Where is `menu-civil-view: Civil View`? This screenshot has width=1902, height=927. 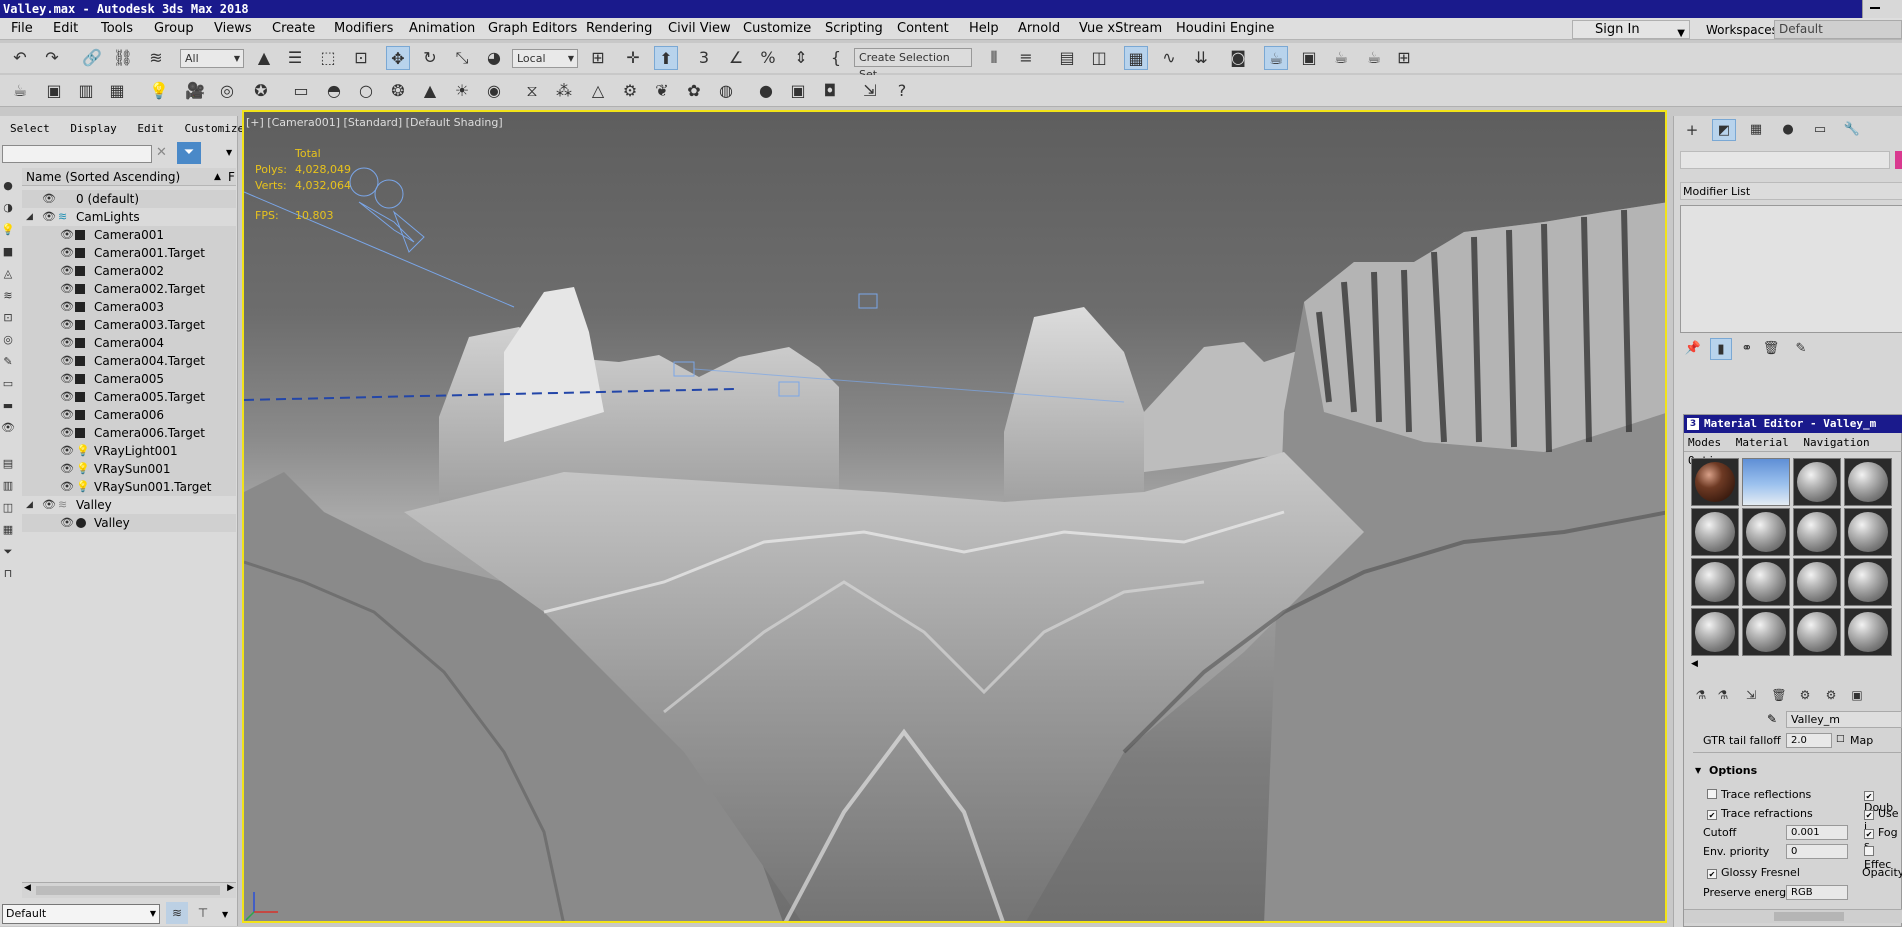 menu-civil-view: Civil View is located at coordinates (699, 28).